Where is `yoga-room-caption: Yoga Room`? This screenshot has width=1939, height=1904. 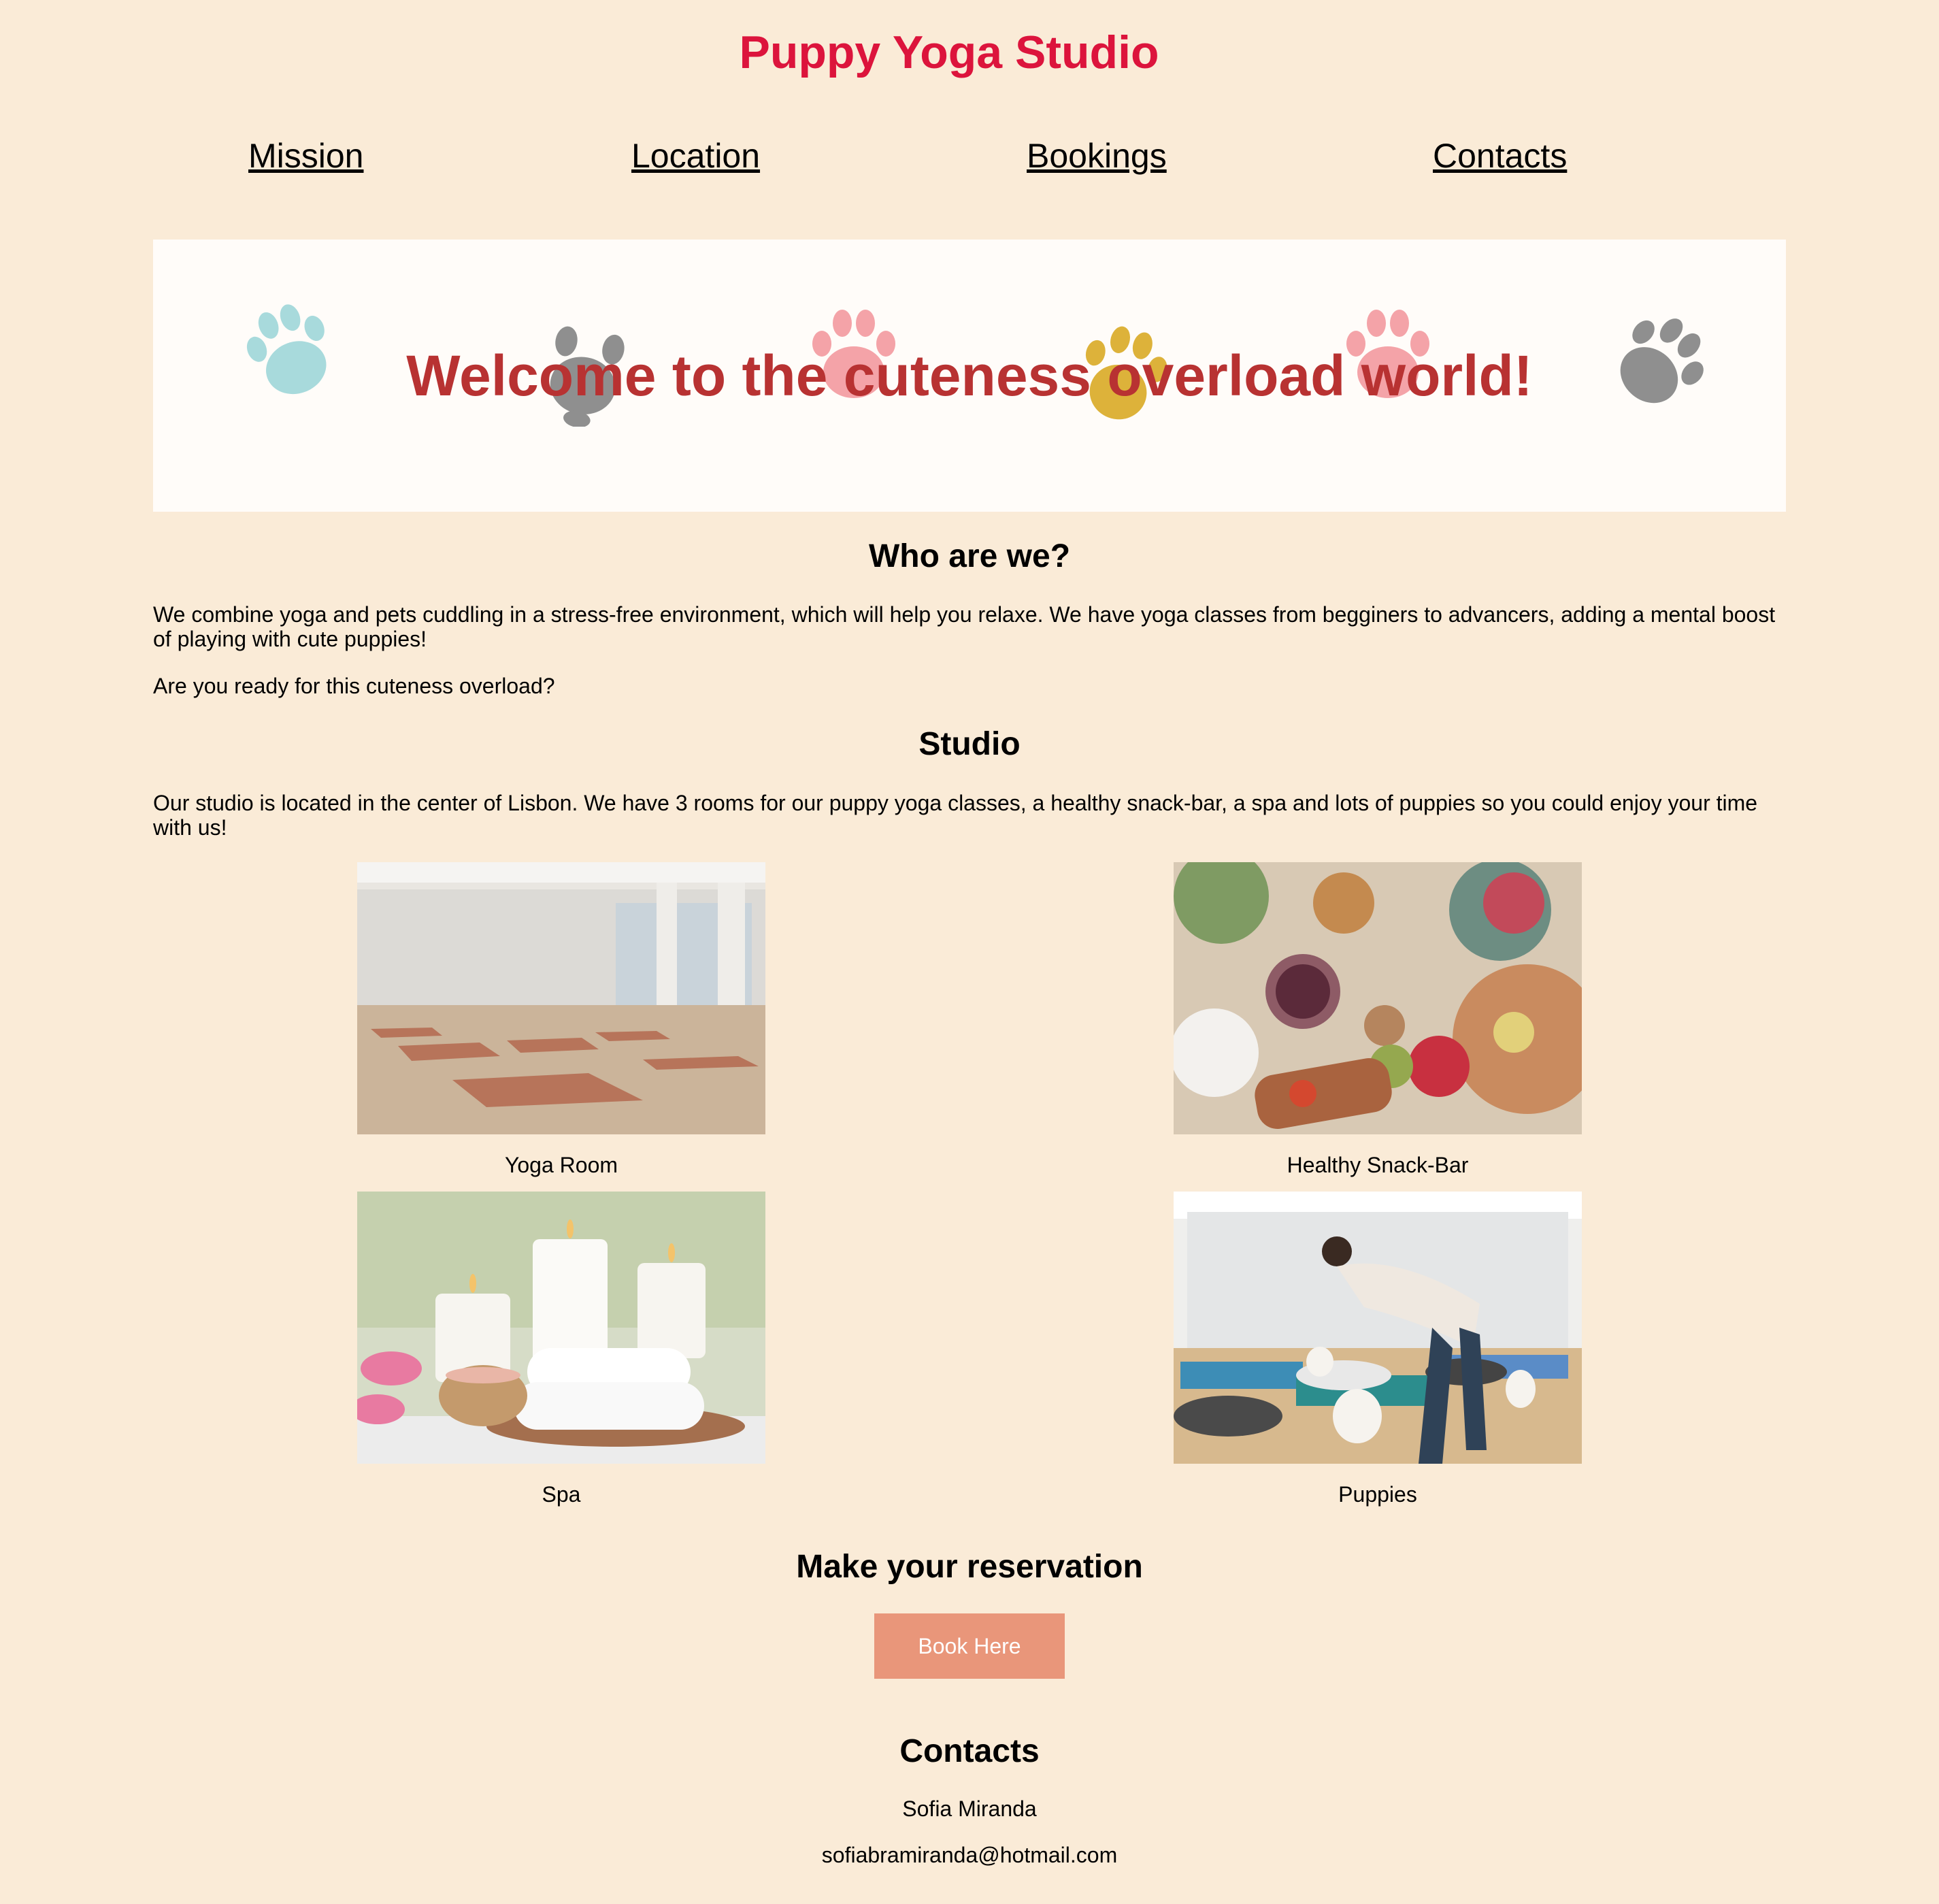 yoga-room-caption: Yoga Room is located at coordinates (561, 1165).